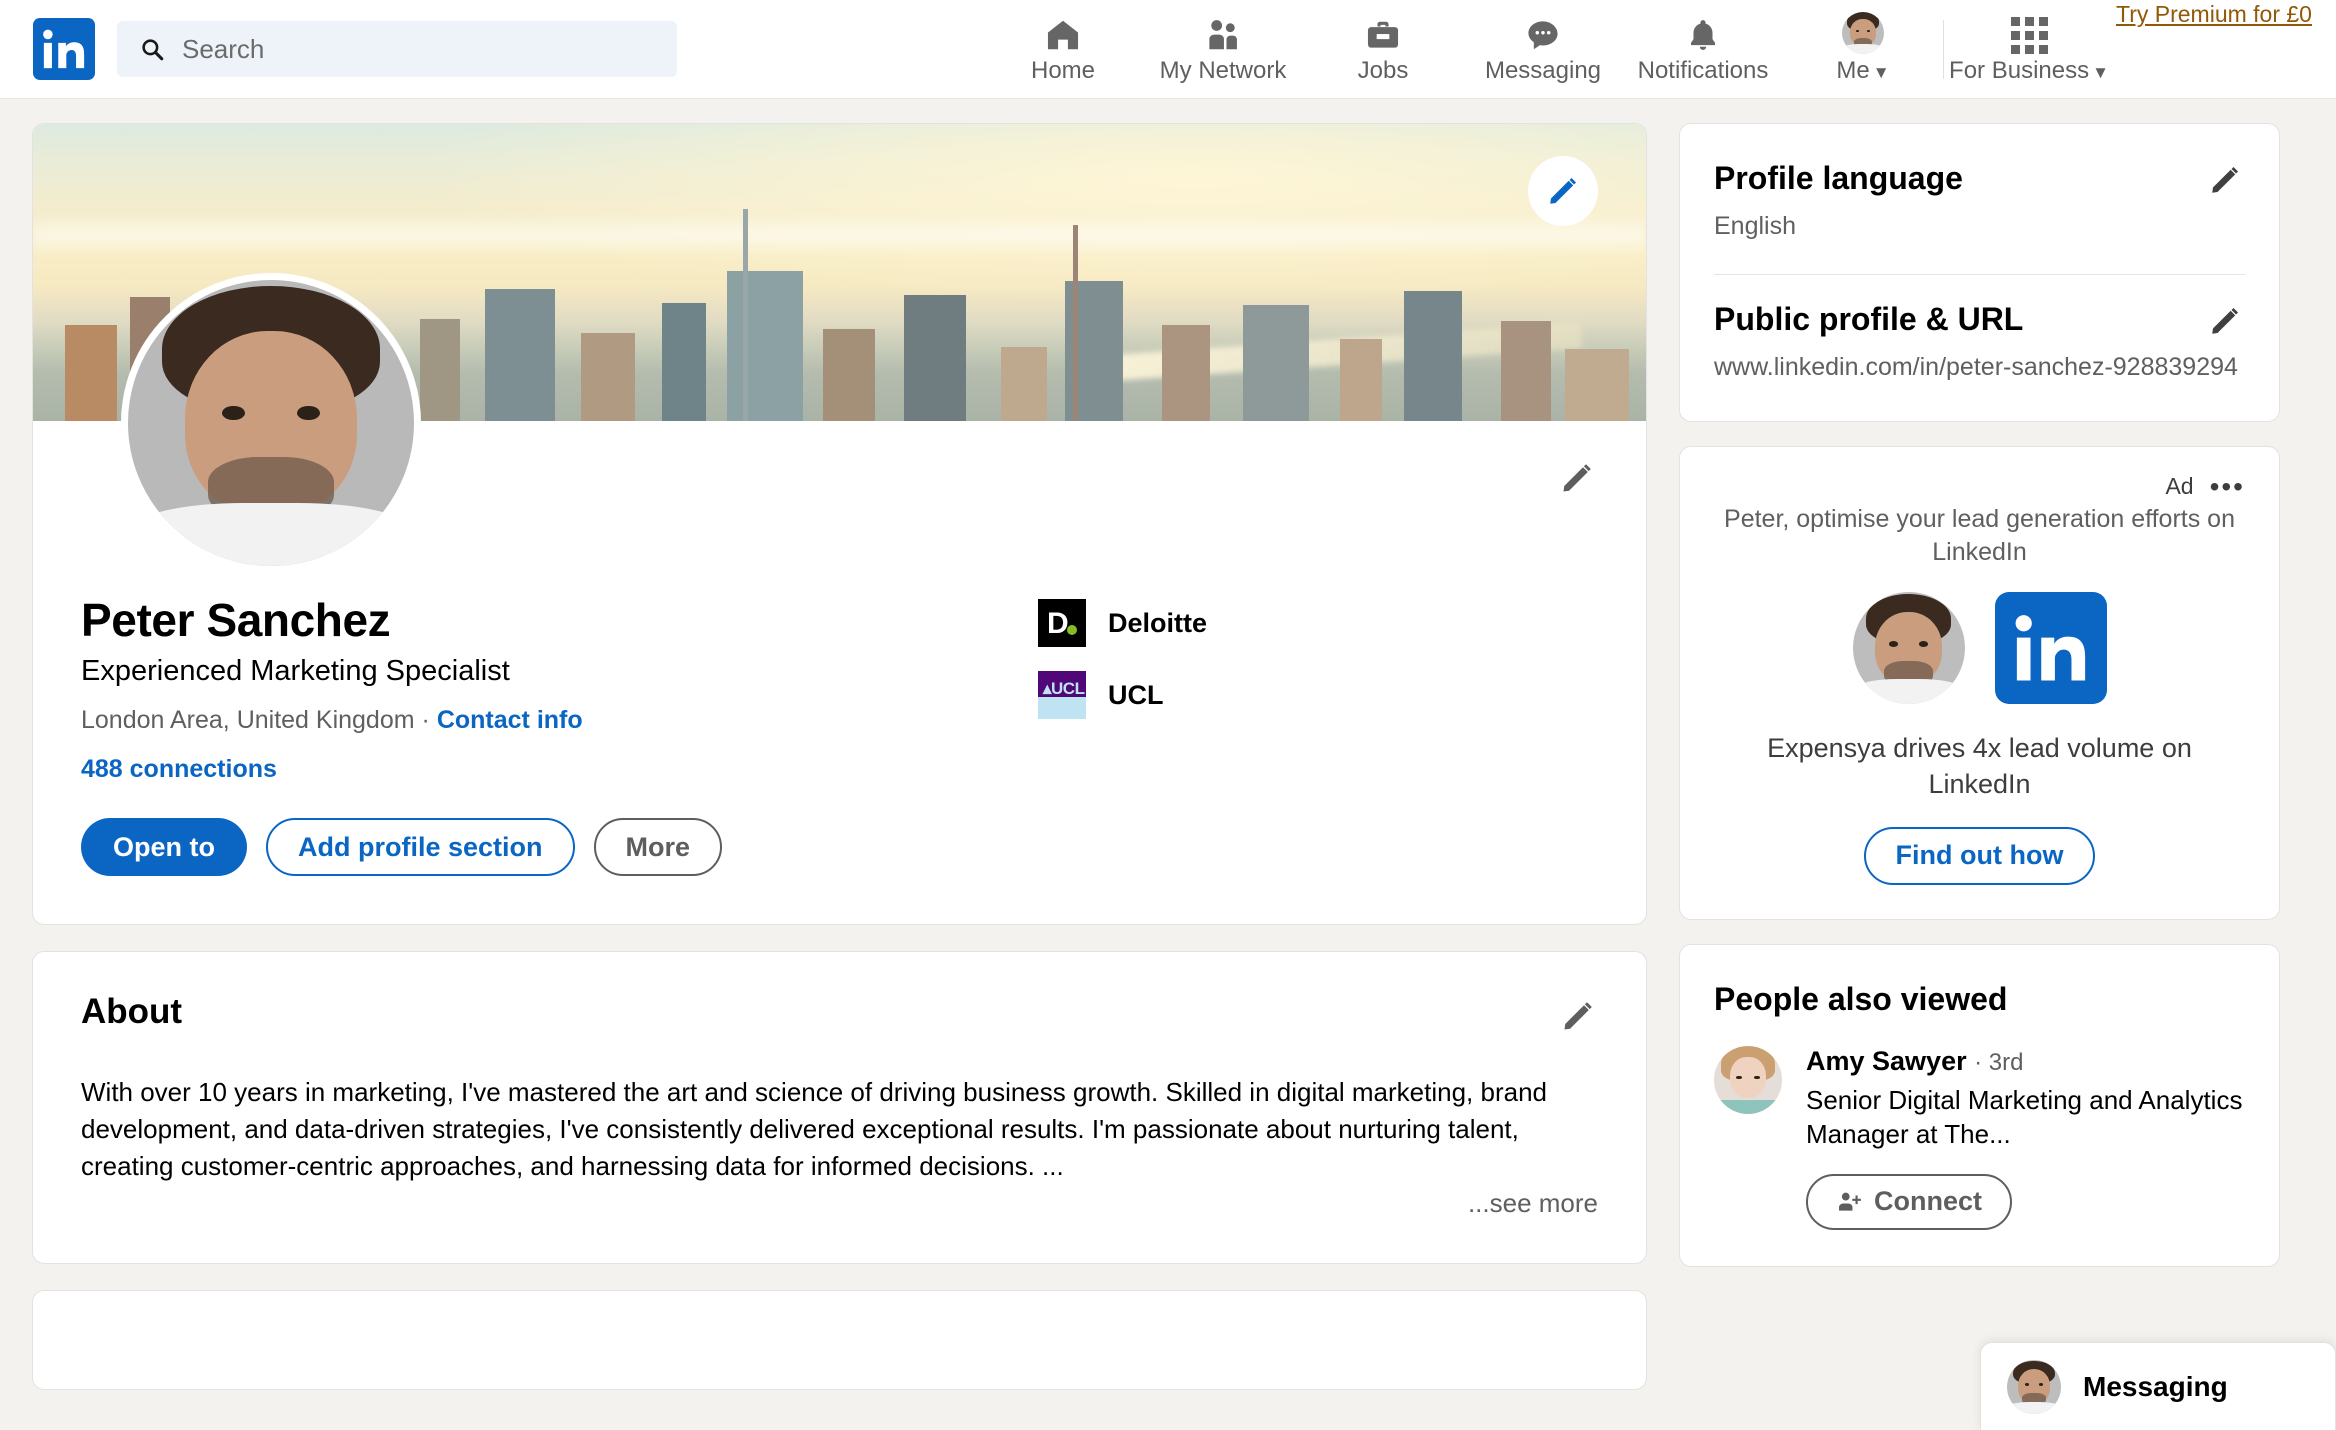 The image size is (2336, 1430). Describe the element at coordinates (1755, 226) in the screenshot. I see `profile-language-value: English` at that location.